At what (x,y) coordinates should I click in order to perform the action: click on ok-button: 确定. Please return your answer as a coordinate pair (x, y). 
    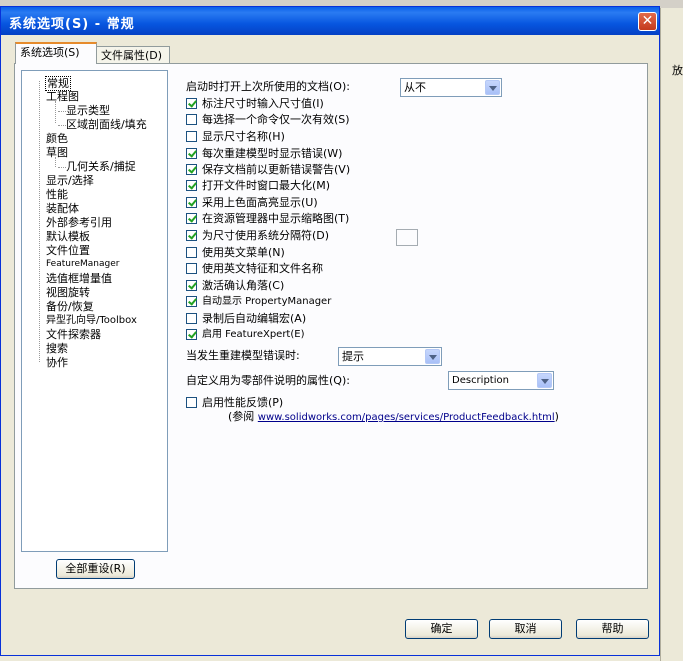
    Looking at the image, I should click on (441, 629).